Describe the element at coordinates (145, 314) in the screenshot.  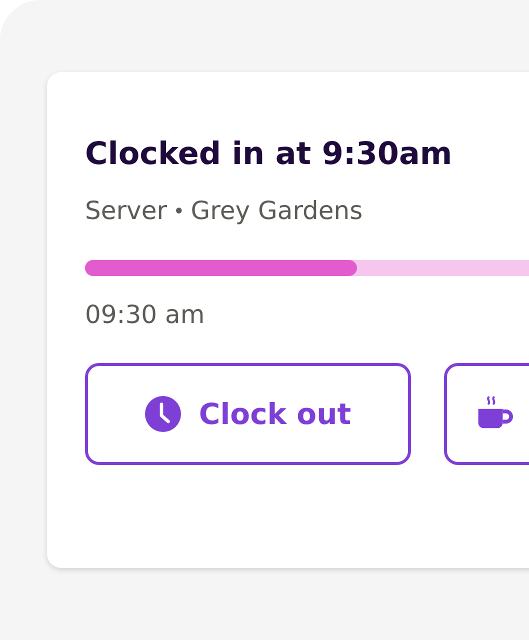
I see `start-time: 09:30 am` at that location.